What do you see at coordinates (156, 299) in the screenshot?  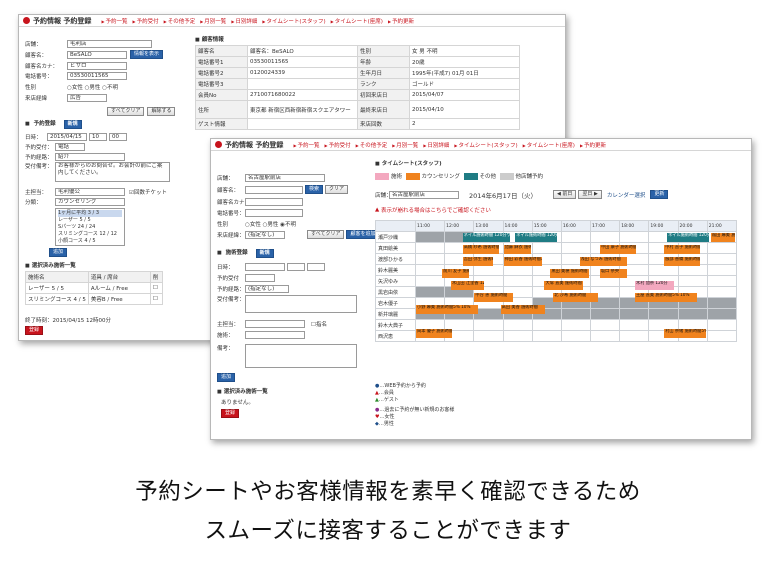 I see `delete-checkbox: ☐` at bounding box center [156, 299].